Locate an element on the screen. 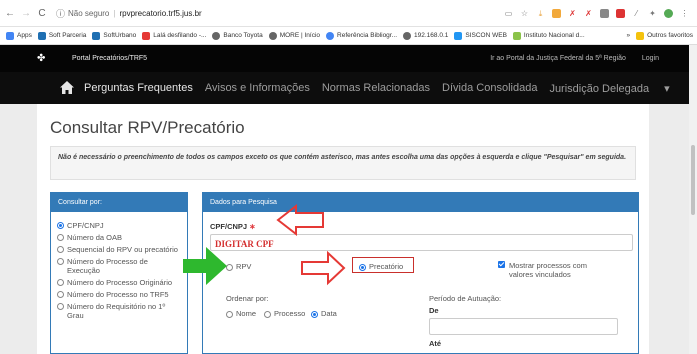 The width and height of the screenshot is (697, 354). bookmark-label: SISCON WEB is located at coordinates (486, 35).